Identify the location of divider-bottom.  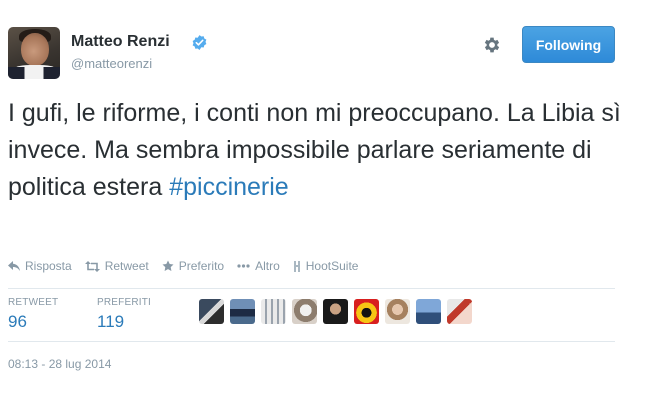
(311, 341).